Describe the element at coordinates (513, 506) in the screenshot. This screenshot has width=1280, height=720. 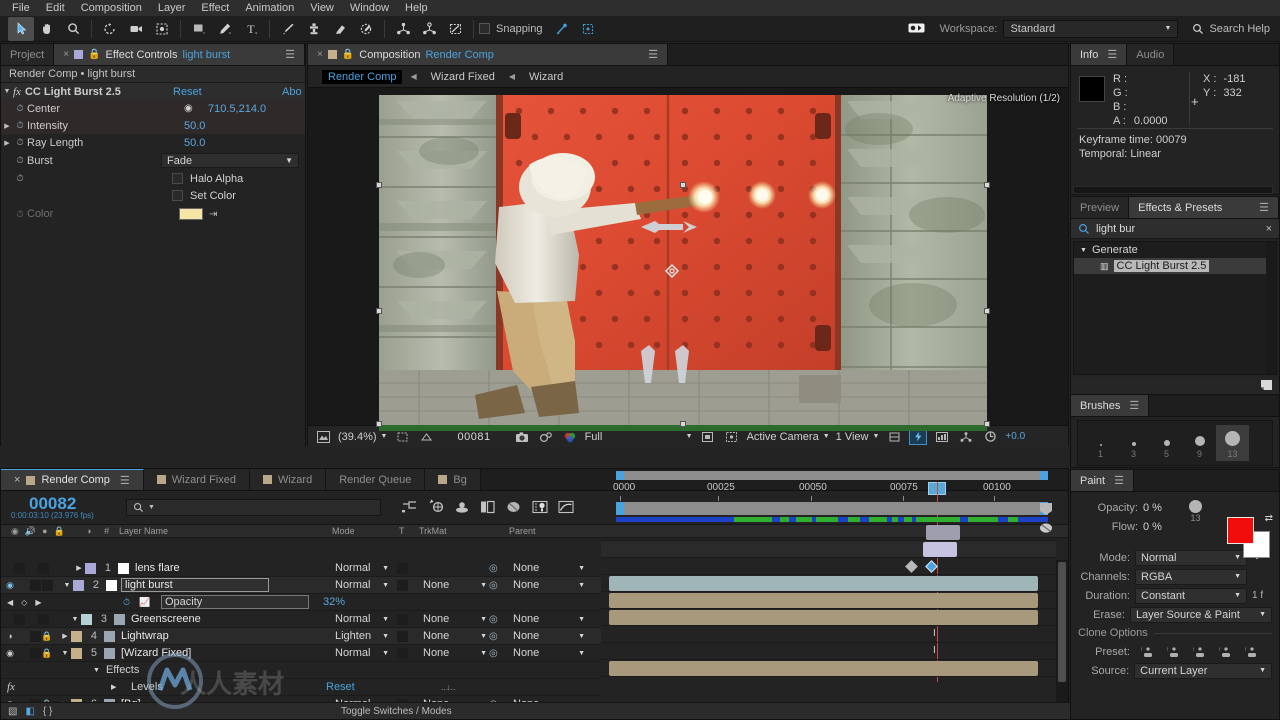
I see `motion-blur-icon` at that location.